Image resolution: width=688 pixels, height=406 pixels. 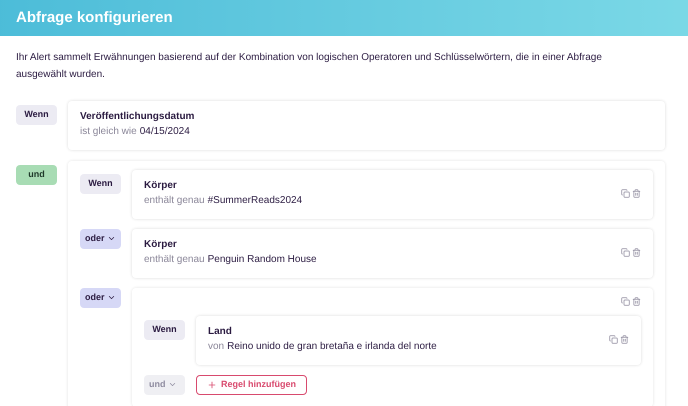 I want to click on comparison-text: ist gleich wie, so click(x=108, y=132).